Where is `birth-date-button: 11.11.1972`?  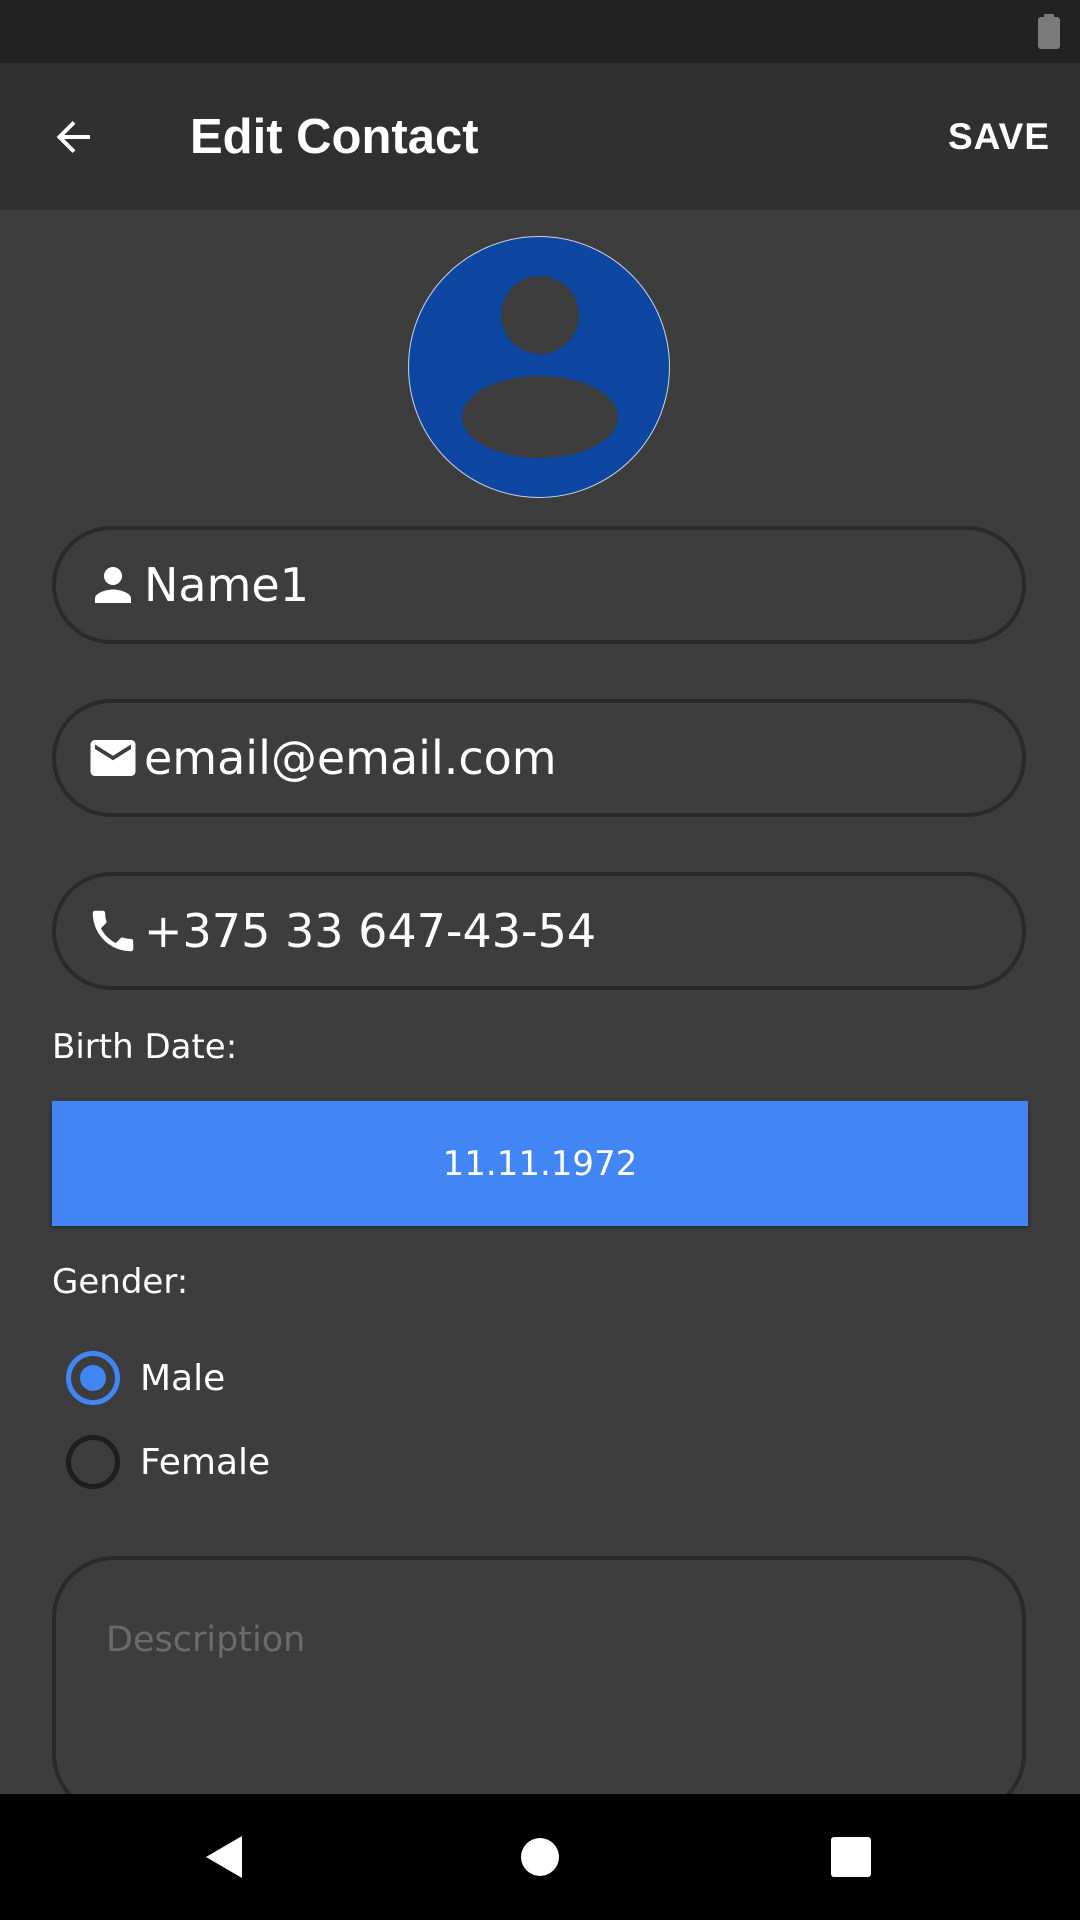
birth-date-button: 11.11.1972 is located at coordinates (540, 1163).